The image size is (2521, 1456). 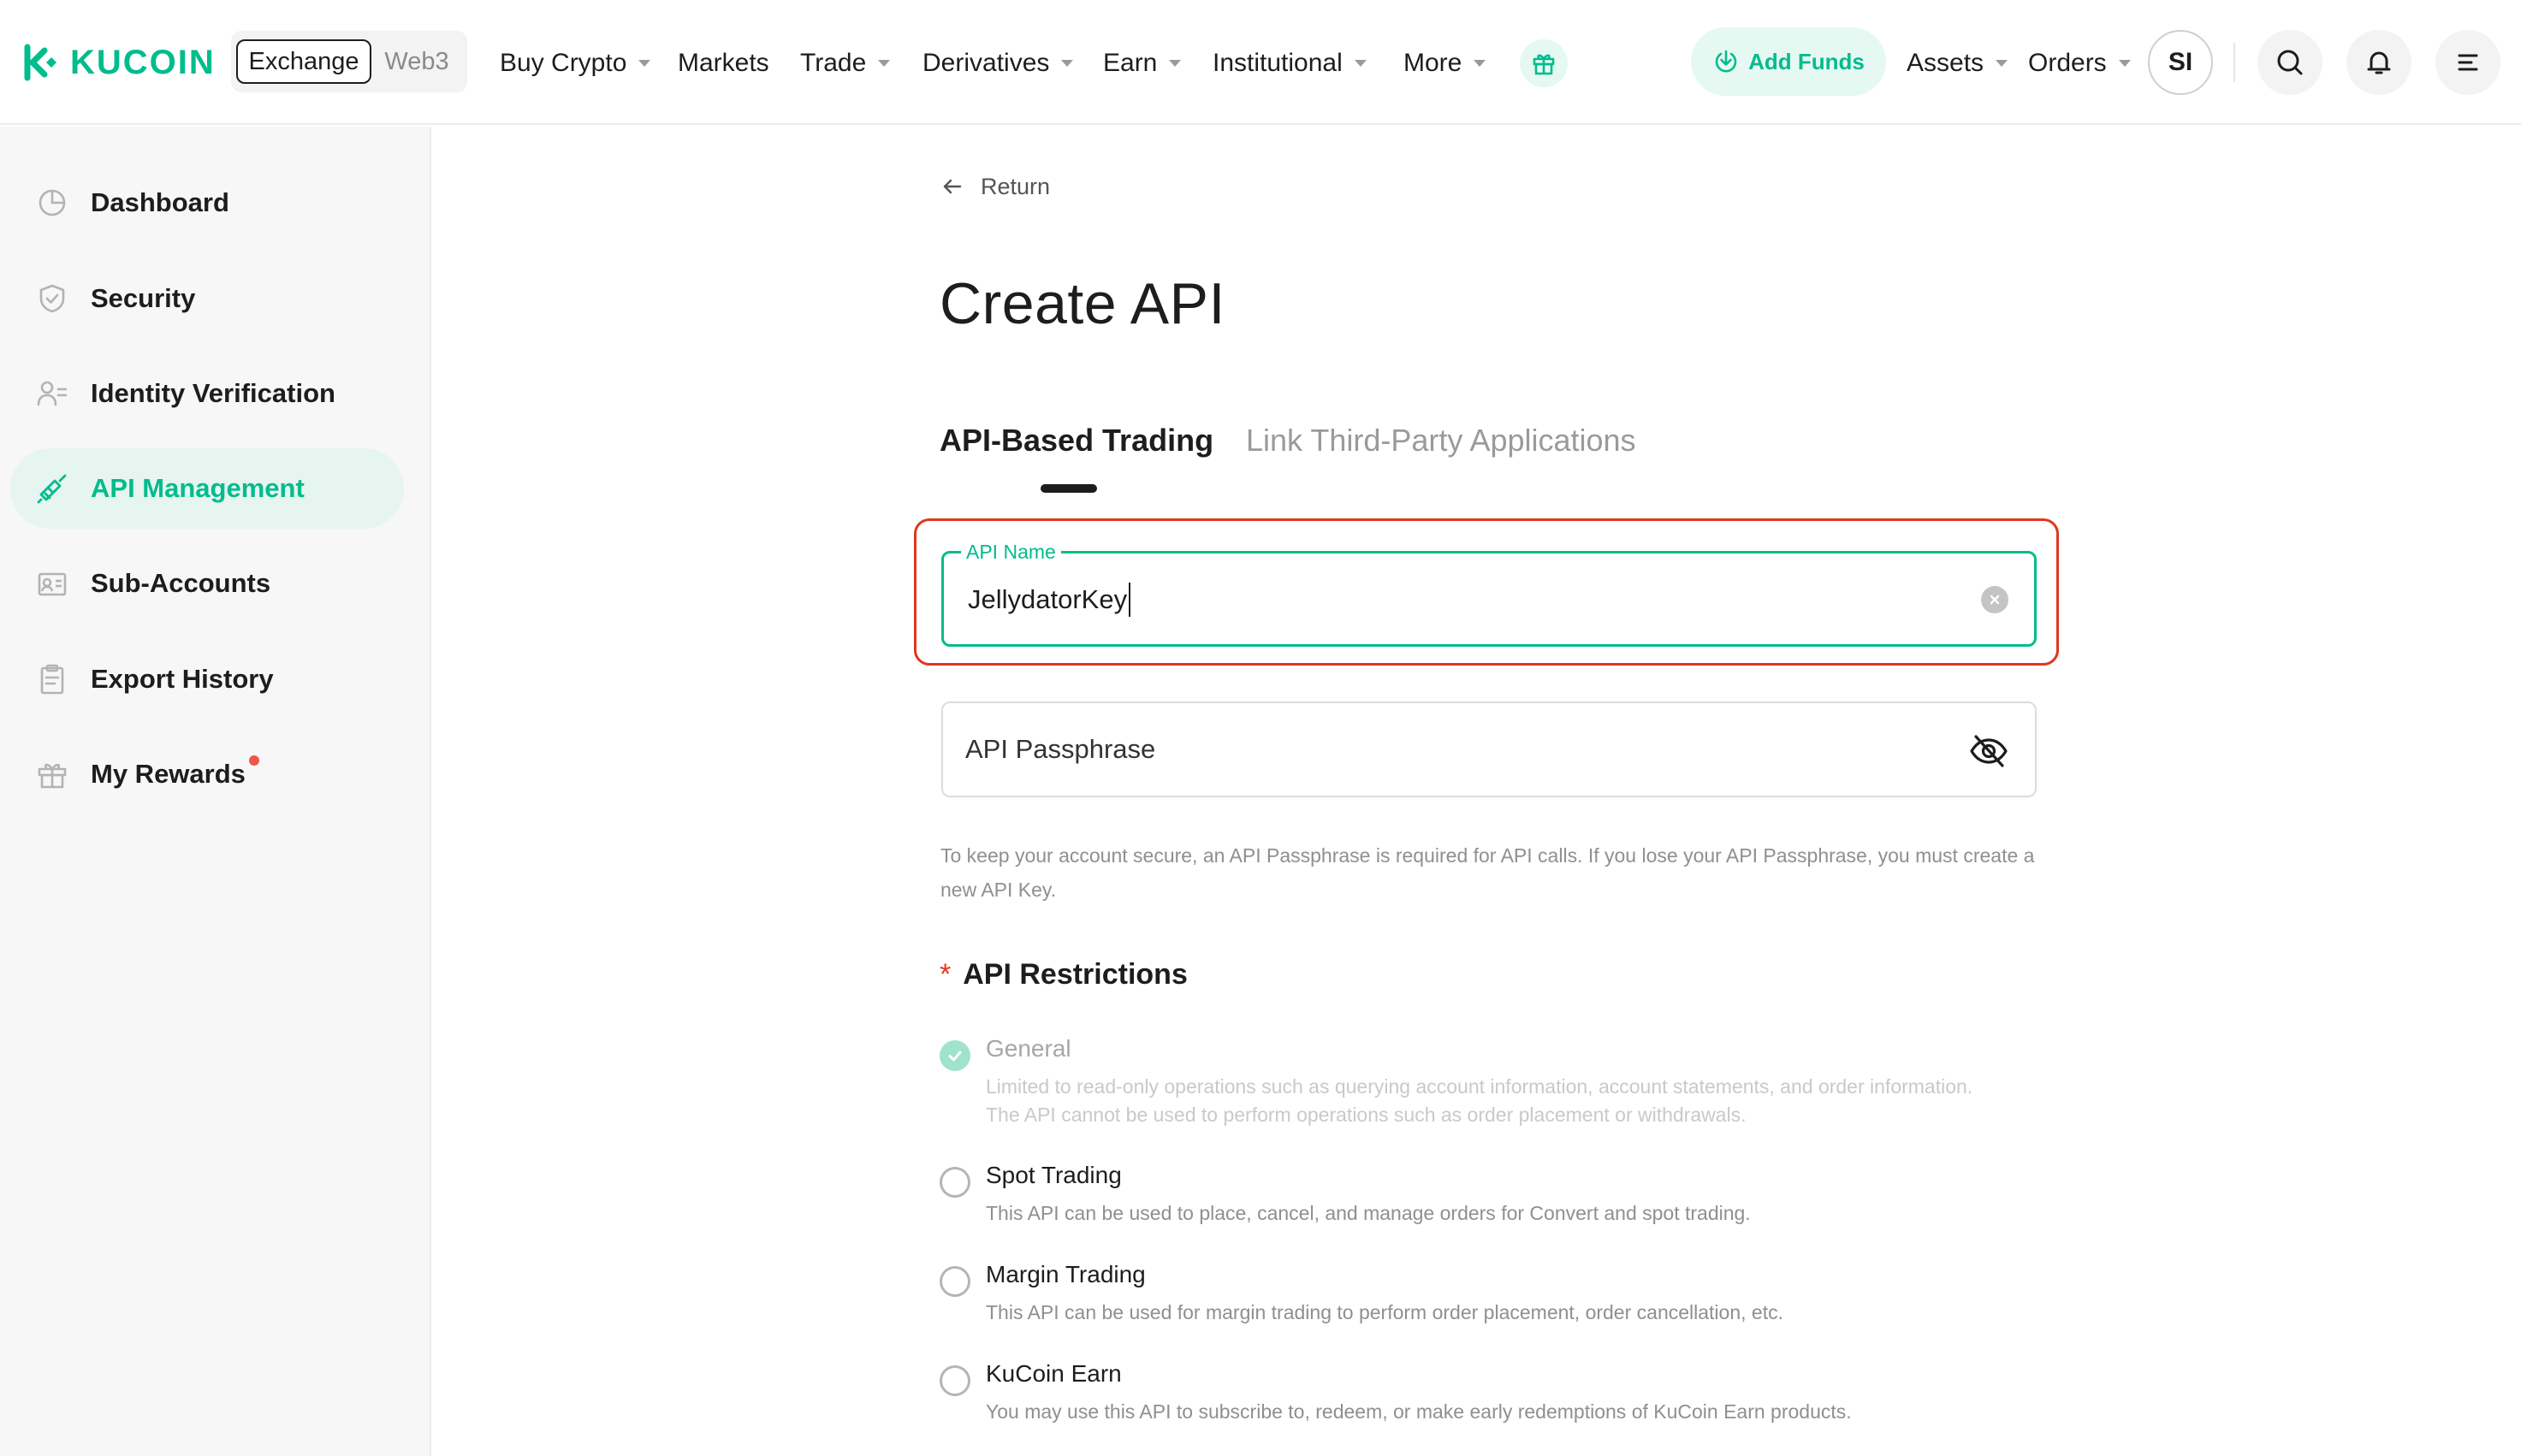 What do you see at coordinates (952, 186) in the screenshot?
I see `arrow-left-icon` at bounding box center [952, 186].